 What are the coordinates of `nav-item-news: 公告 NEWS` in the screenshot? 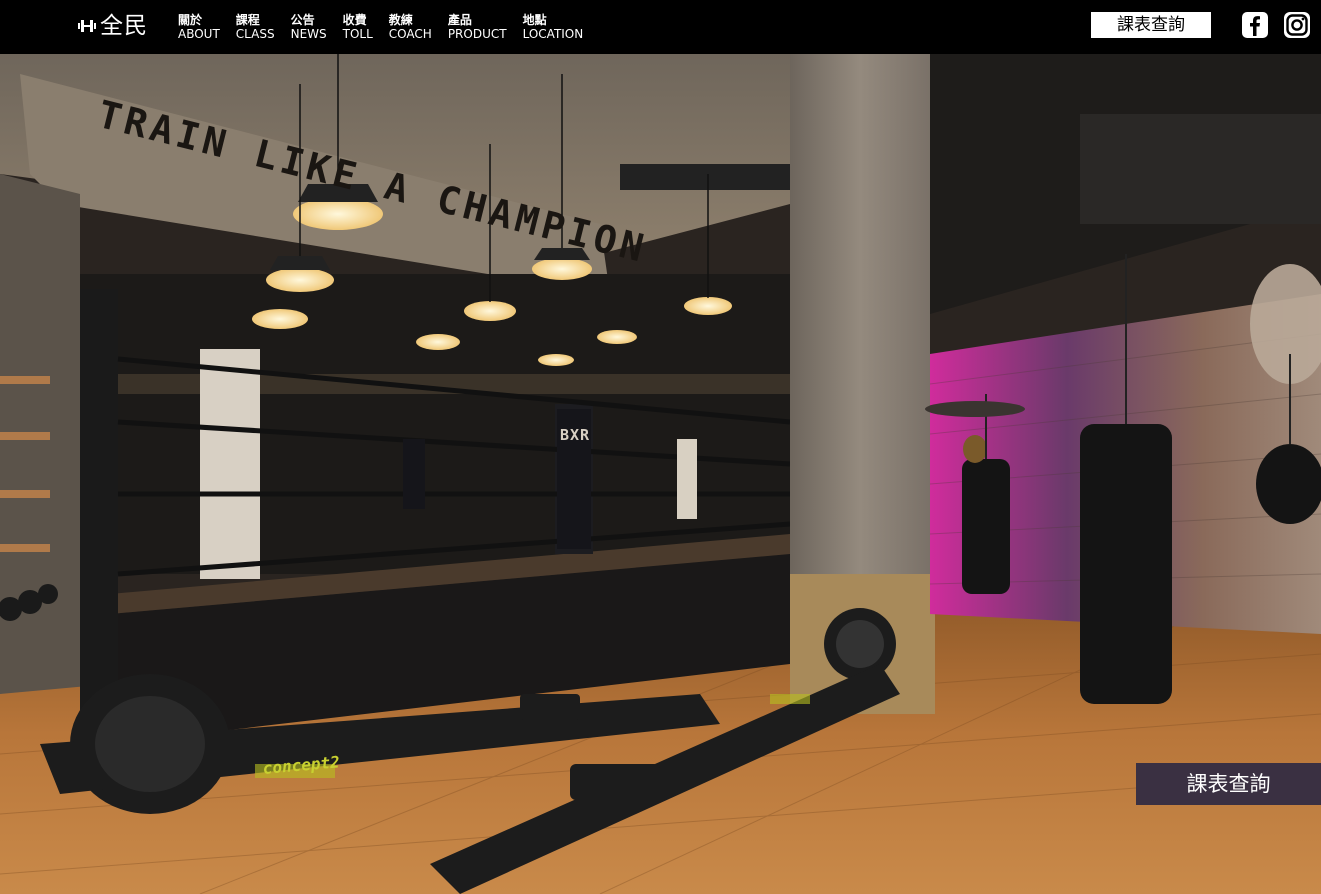 It's located at (309, 27).